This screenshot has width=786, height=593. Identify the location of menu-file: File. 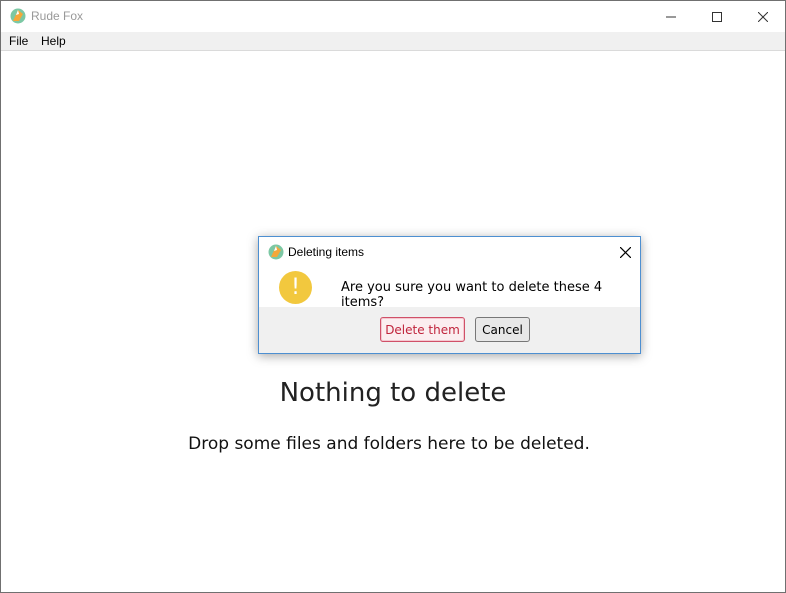
(18, 41).